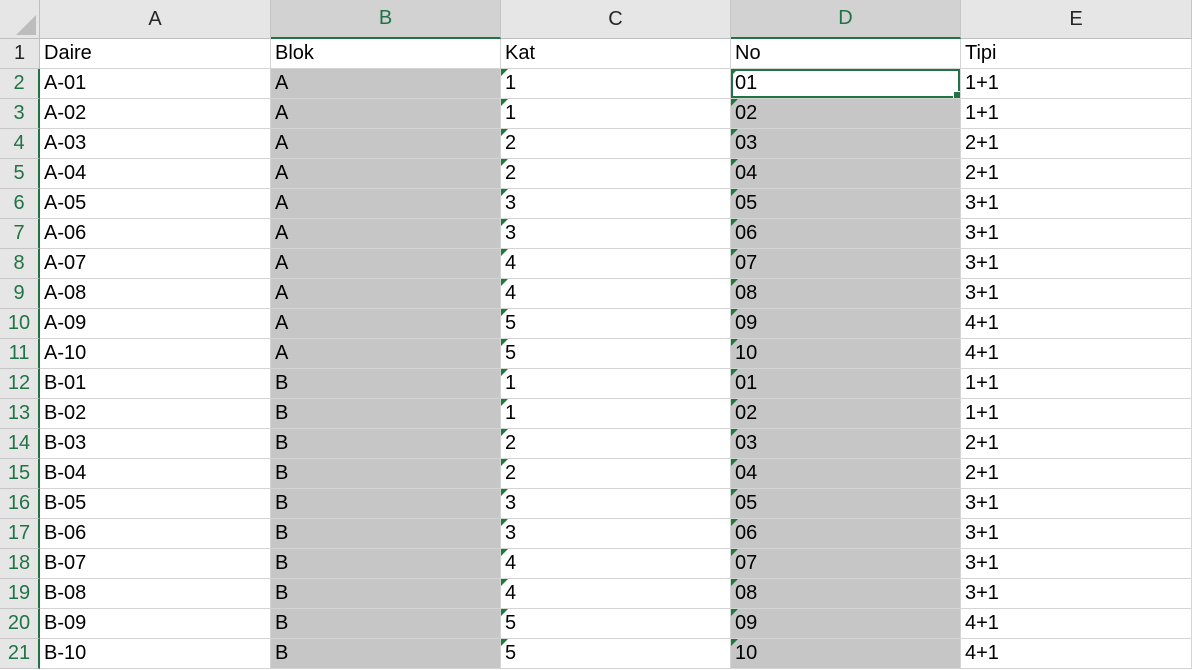  Describe the element at coordinates (155, 114) in the screenshot. I see `cell-a3: A-02` at that location.